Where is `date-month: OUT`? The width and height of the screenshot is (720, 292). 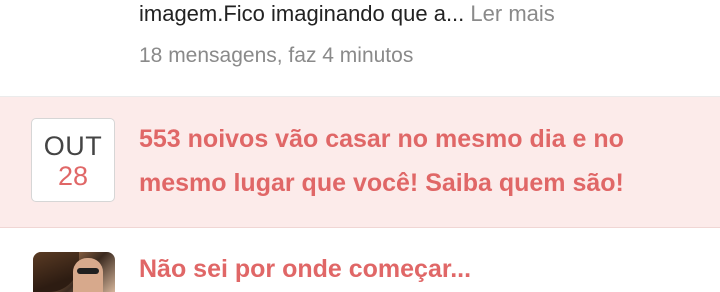
date-month: OUT is located at coordinates (73, 146).